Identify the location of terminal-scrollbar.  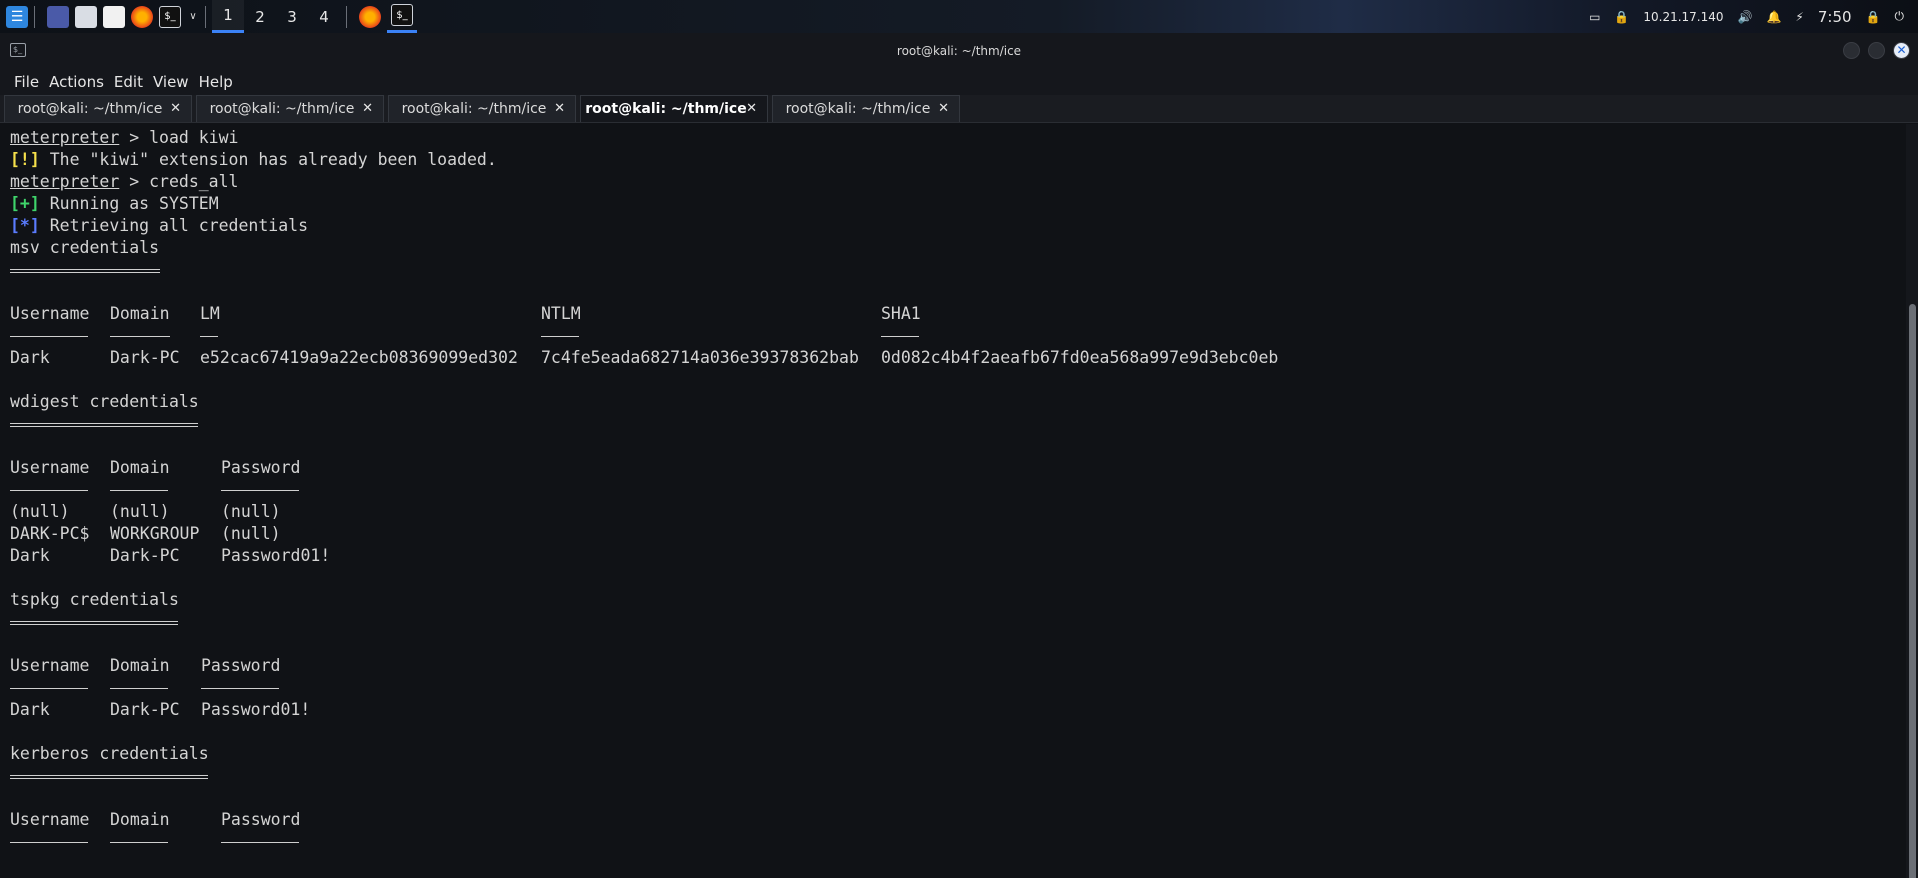
(1912, 501).